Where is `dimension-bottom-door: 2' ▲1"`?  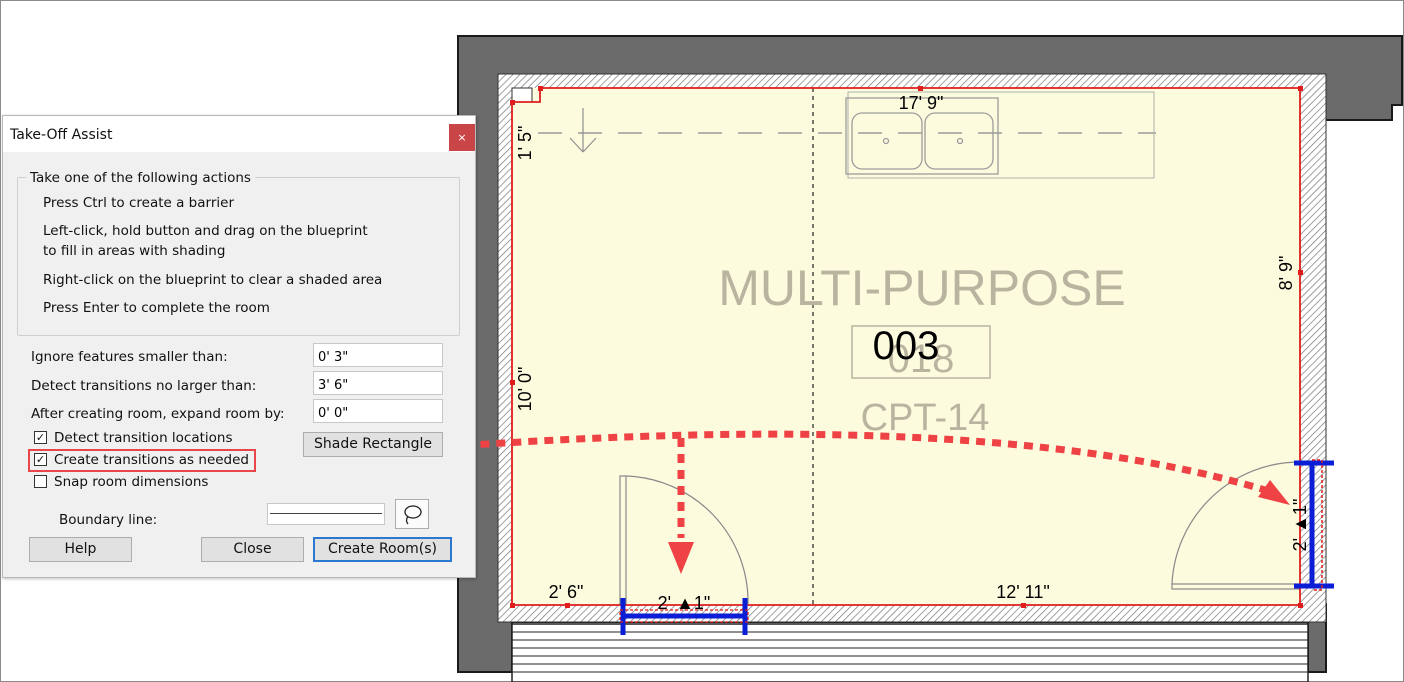
dimension-bottom-door: 2' ▲1" is located at coordinates (684, 603).